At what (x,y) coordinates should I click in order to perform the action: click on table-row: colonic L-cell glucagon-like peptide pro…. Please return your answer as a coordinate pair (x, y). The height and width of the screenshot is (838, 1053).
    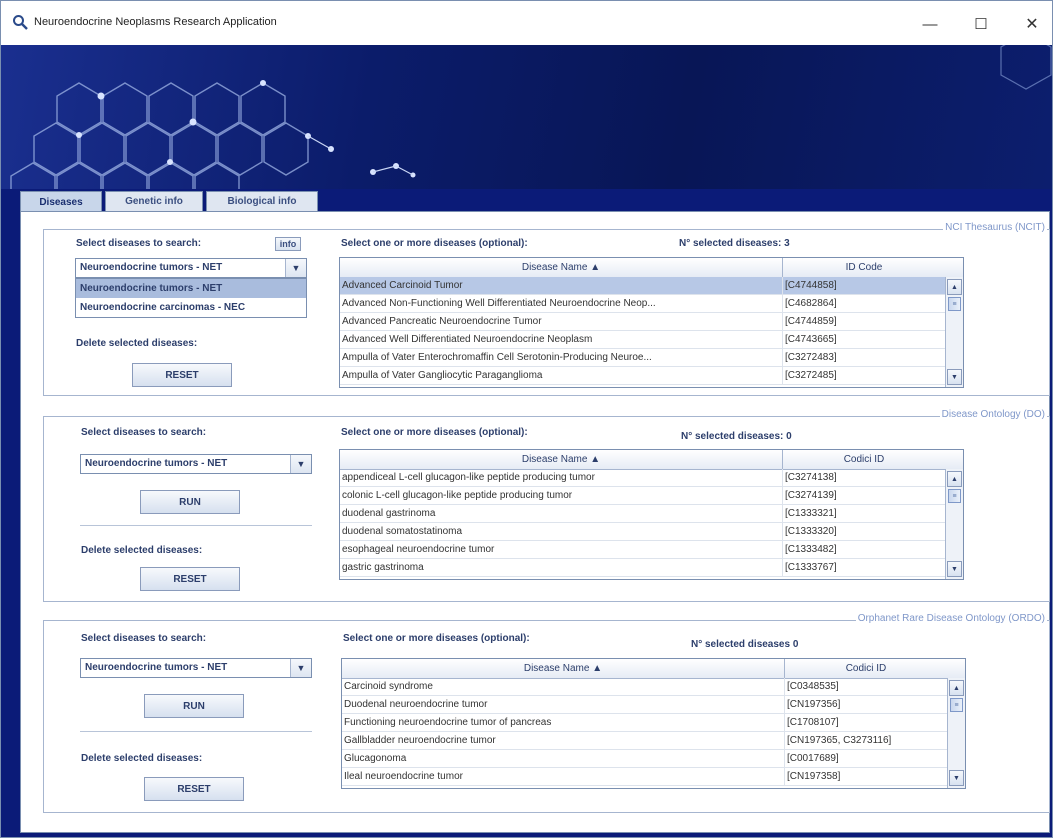
    Looking at the image, I should click on (642, 496).